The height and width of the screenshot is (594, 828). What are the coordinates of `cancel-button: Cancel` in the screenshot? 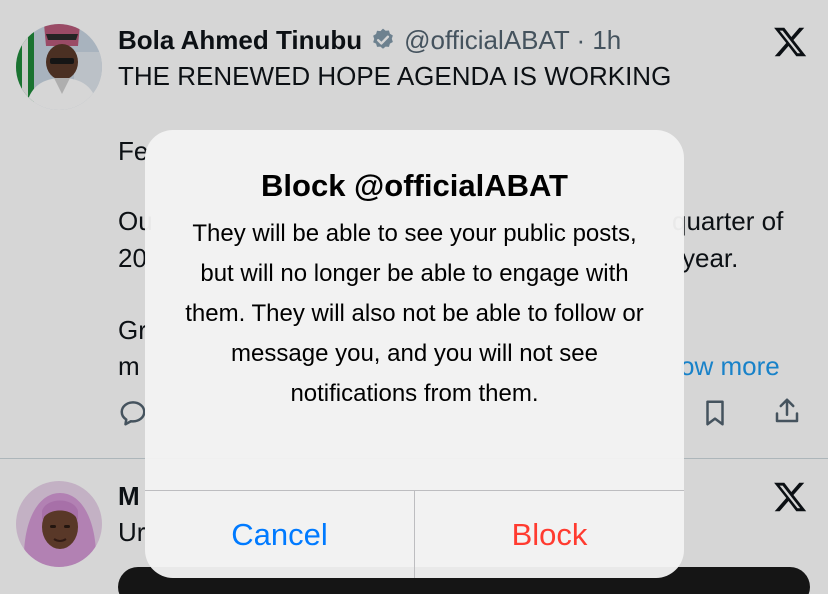 It's located at (279, 534).